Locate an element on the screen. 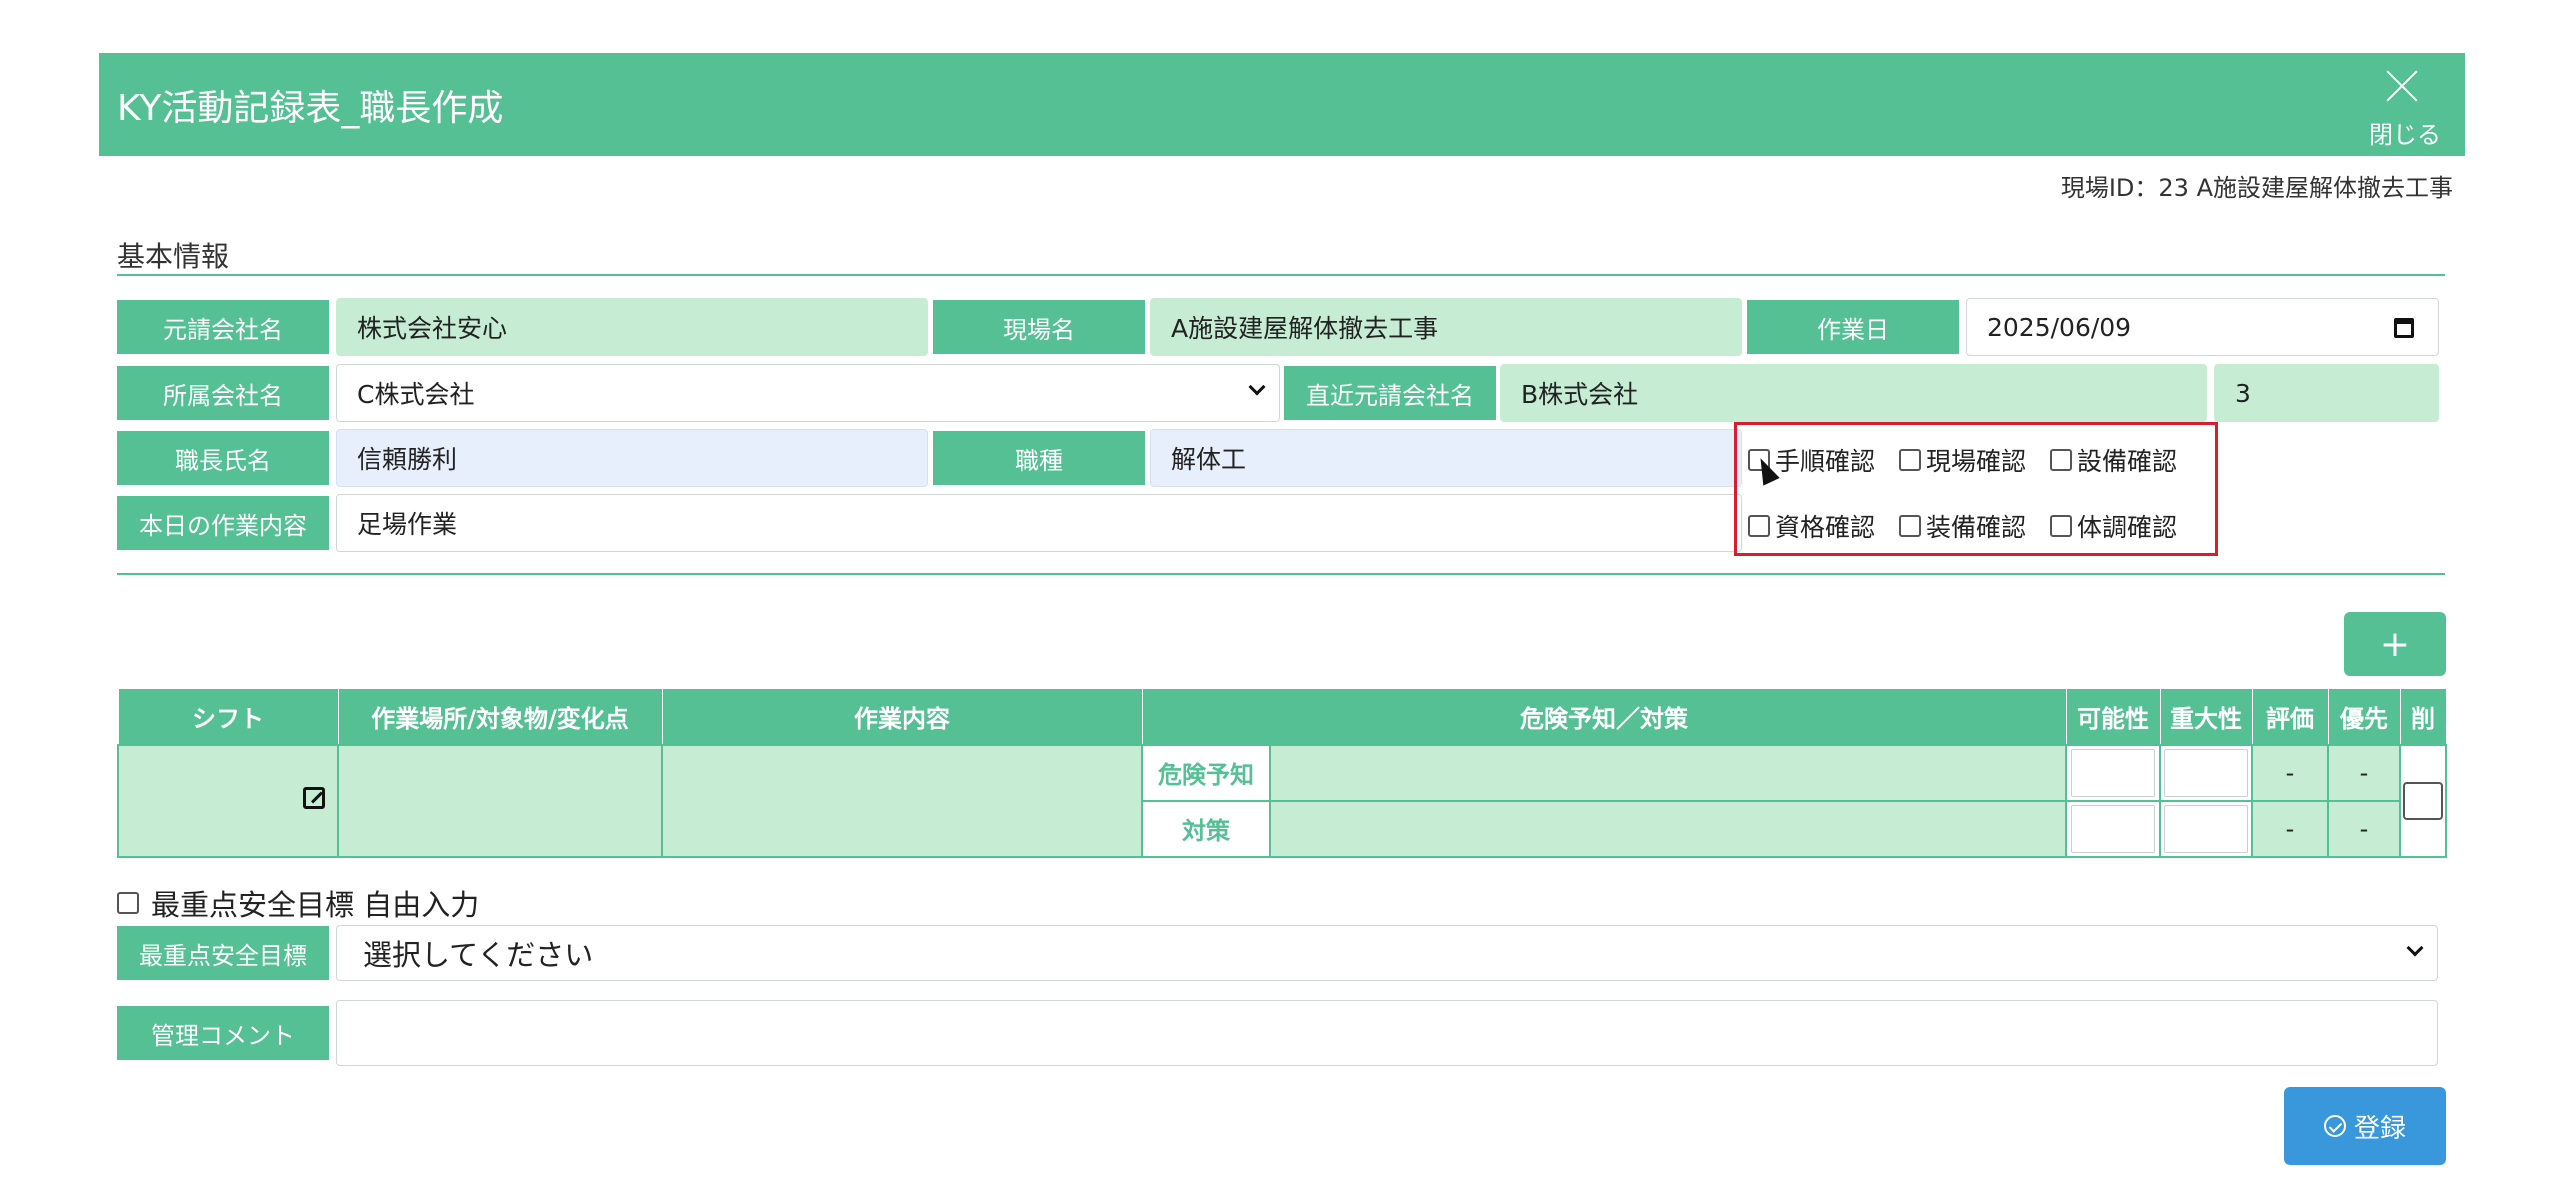 This screenshot has width=2560, height=1185. foreman-label: 職長氏名 is located at coordinates (223, 458).